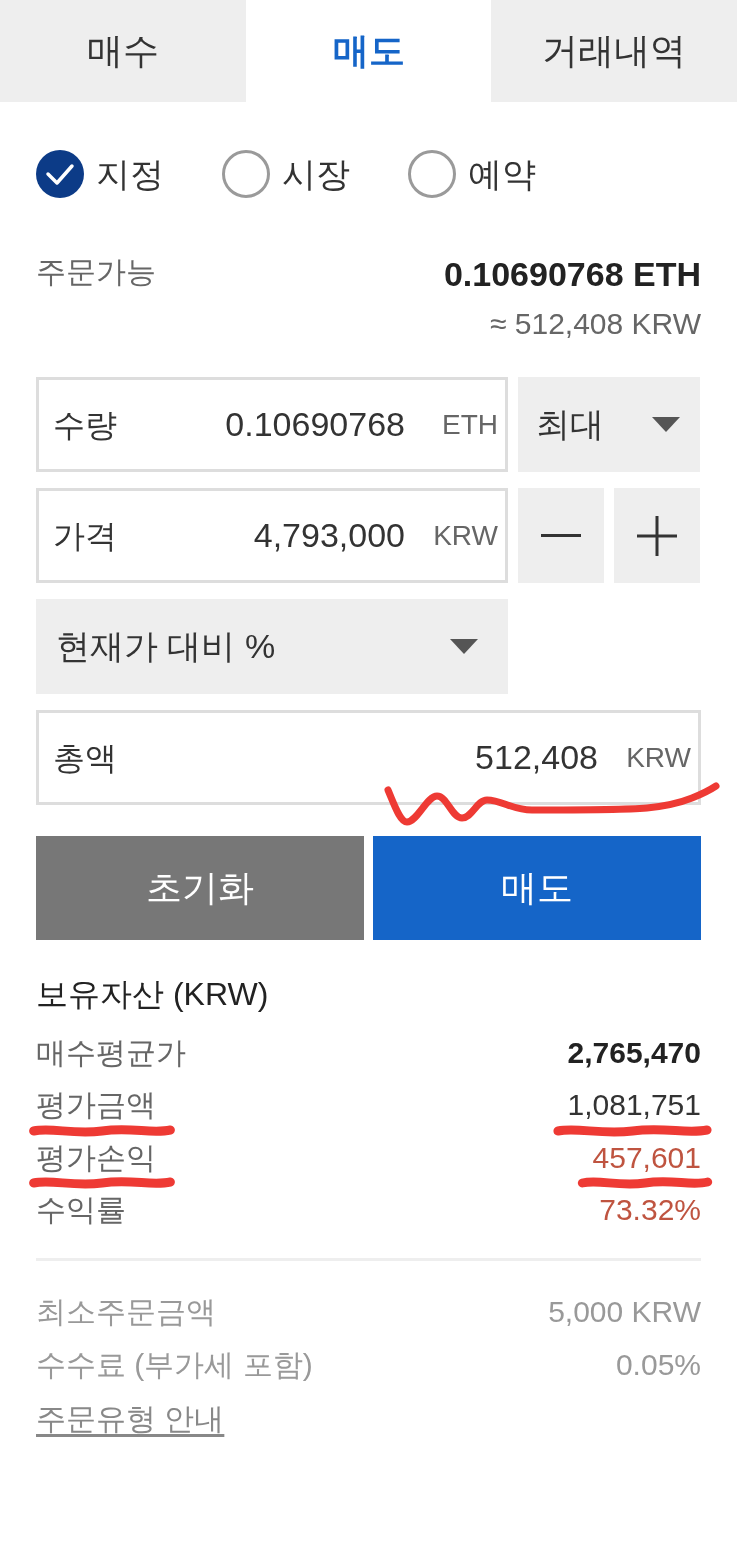  Describe the element at coordinates (286, 174) in the screenshot. I see `order-type-option: 시장` at that location.